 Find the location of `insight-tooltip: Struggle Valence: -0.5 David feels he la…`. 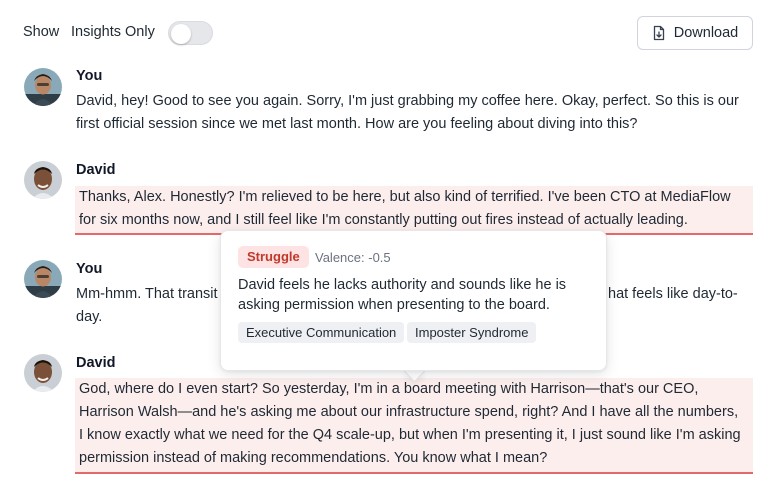

insight-tooltip: Struggle Valence: -0.5 David feels he la… is located at coordinates (413, 300).